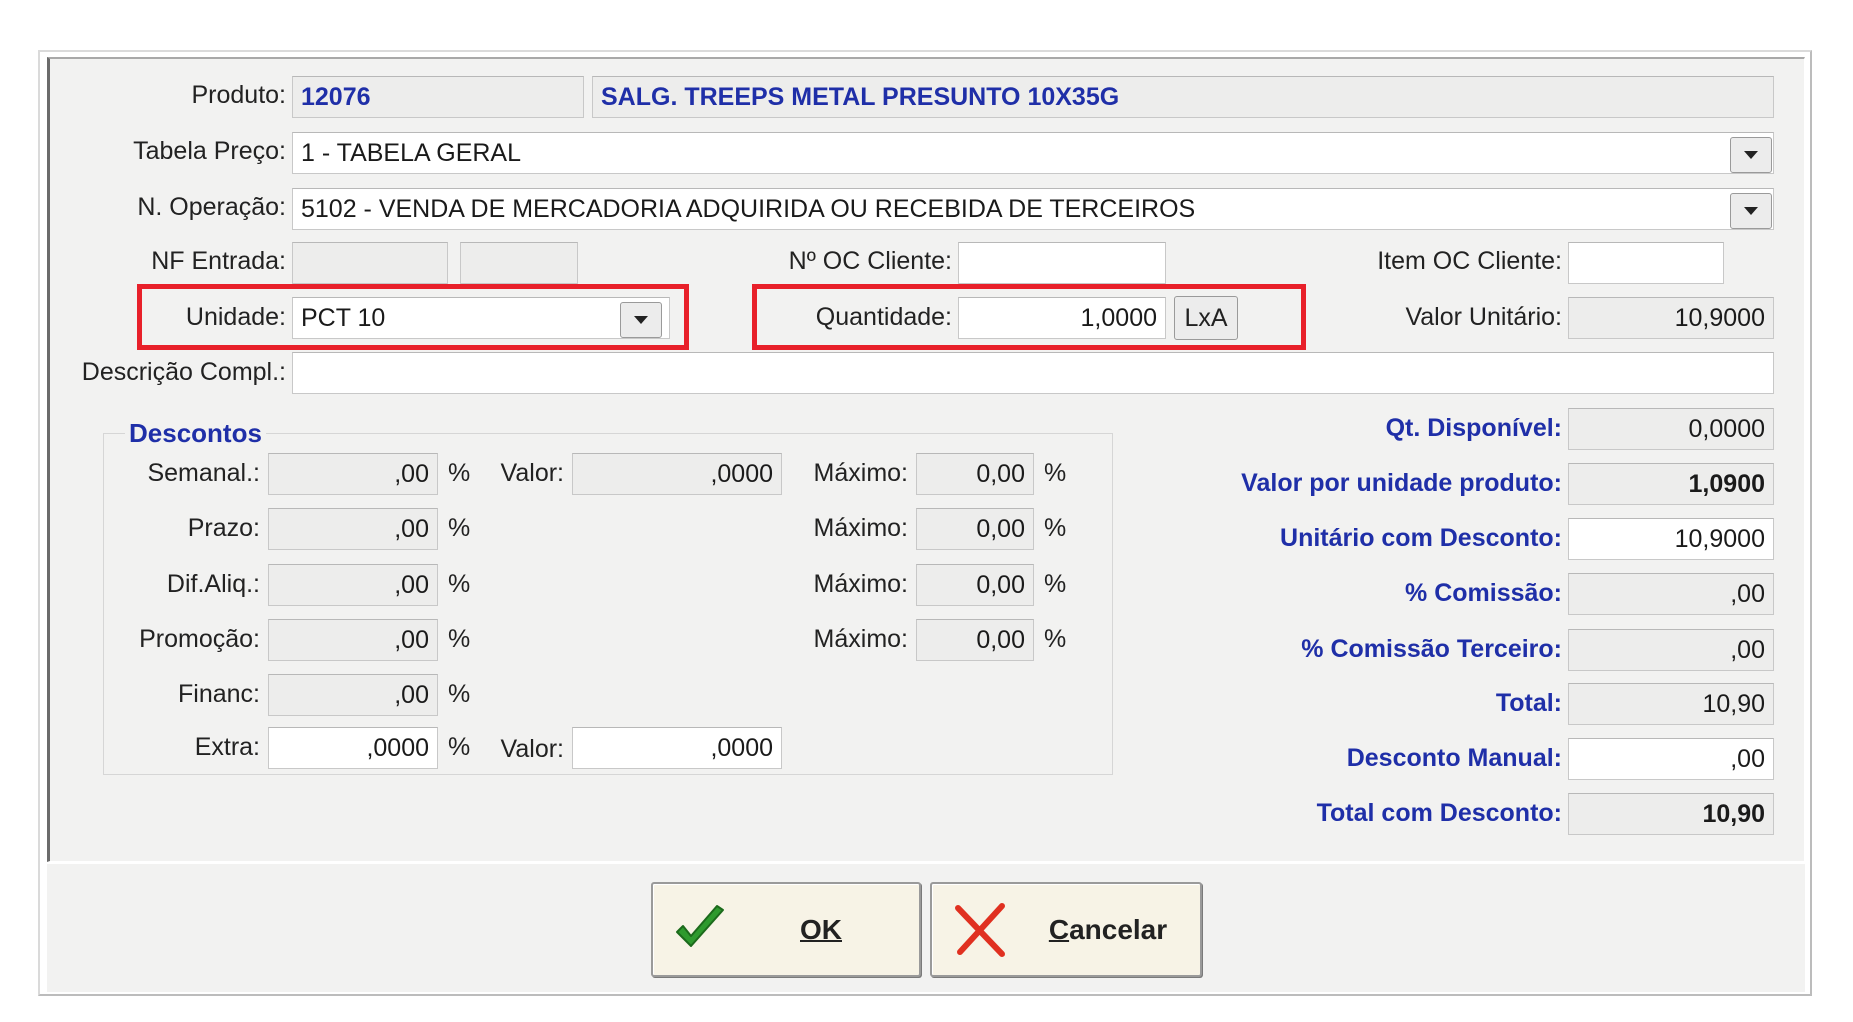  What do you see at coordinates (532, 749) in the screenshot?
I see `extra-valor-label: Valor:` at bounding box center [532, 749].